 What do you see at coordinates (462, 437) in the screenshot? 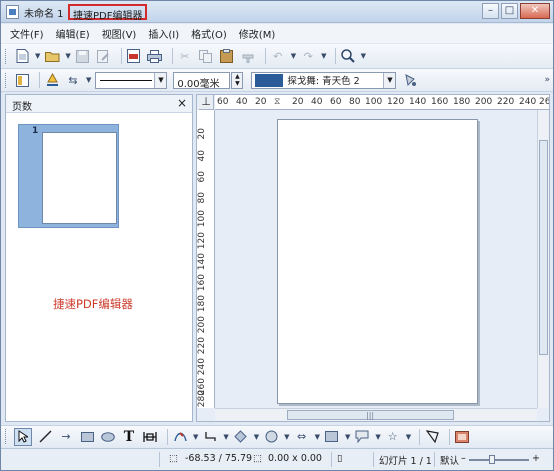
I see `image-icon` at bounding box center [462, 437].